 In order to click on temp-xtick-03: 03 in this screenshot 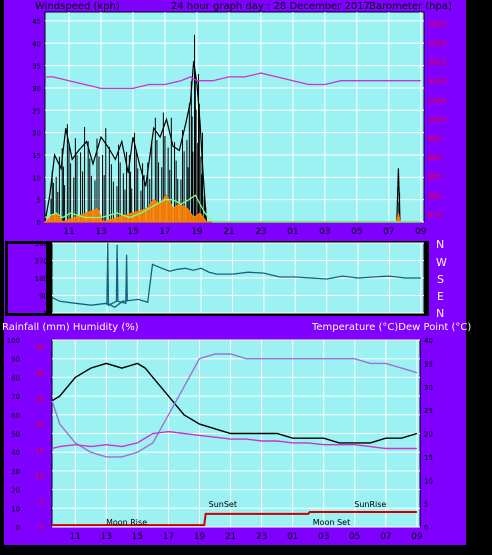, I will do `click(323, 537)`.